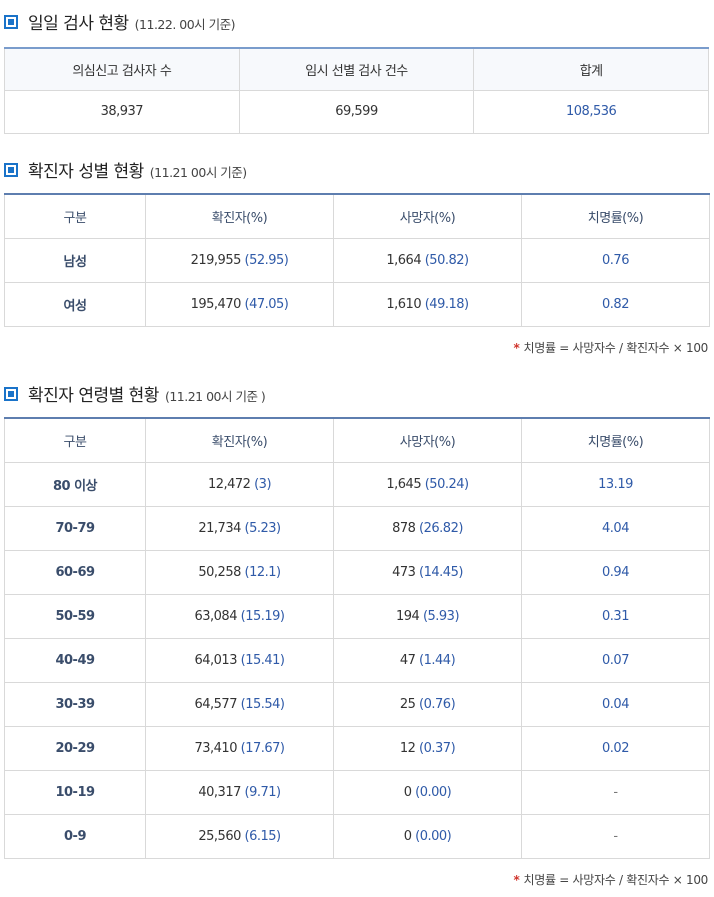  Describe the element at coordinates (219, 572) in the screenshot. I see `confirmed-value: 50,258` at that location.